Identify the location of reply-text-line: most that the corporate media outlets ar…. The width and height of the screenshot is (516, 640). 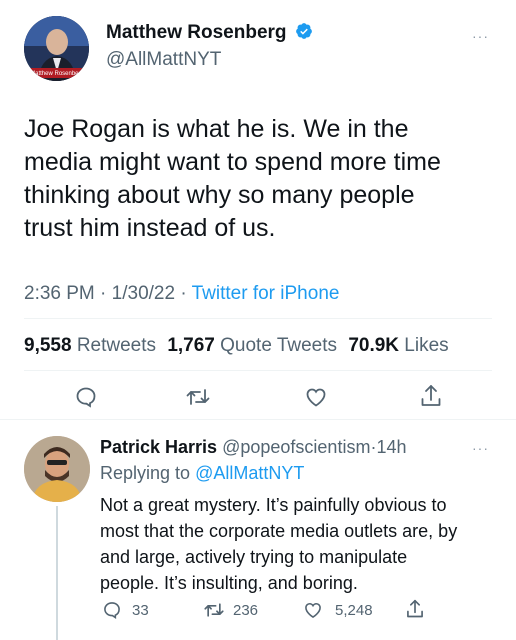
(279, 531).